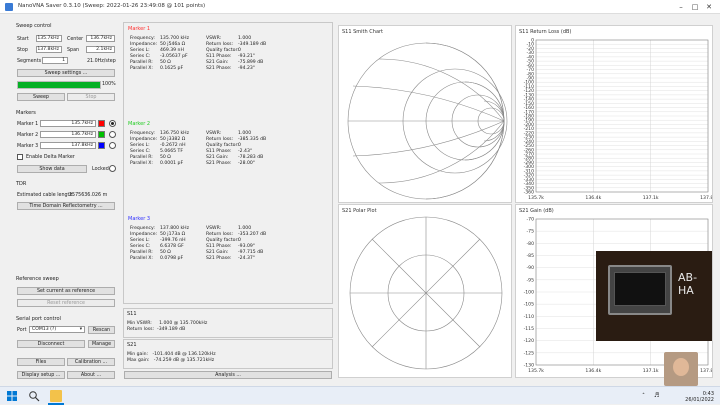 The height and width of the screenshot is (405, 720). Describe the element at coordinates (101, 134) in the screenshot. I see `marker2-color-swatch` at that location.